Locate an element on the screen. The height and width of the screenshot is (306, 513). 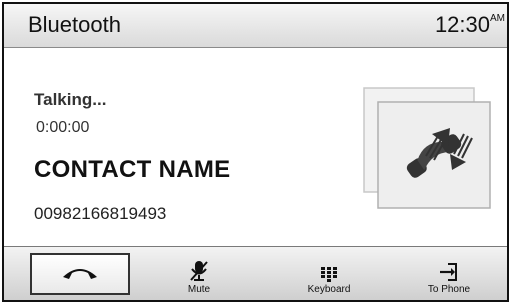
keypad-icon is located at coordinates (329, 274).